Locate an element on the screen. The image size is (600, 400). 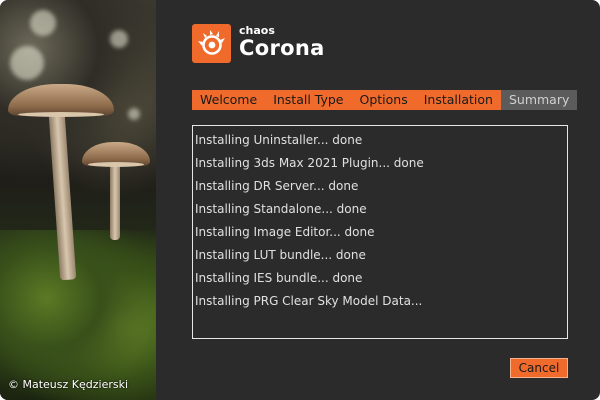
mushroom-stem is located at coordinates (115, 201).